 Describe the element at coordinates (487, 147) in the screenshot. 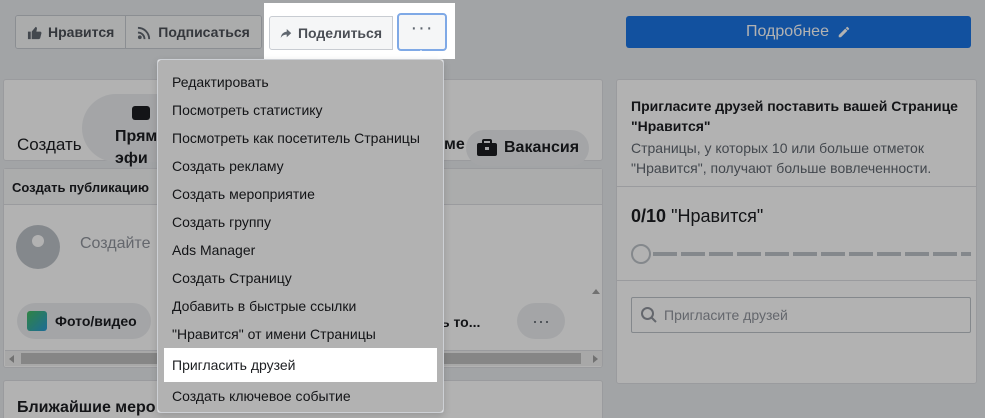

I see `briefcase-icon` at that location.